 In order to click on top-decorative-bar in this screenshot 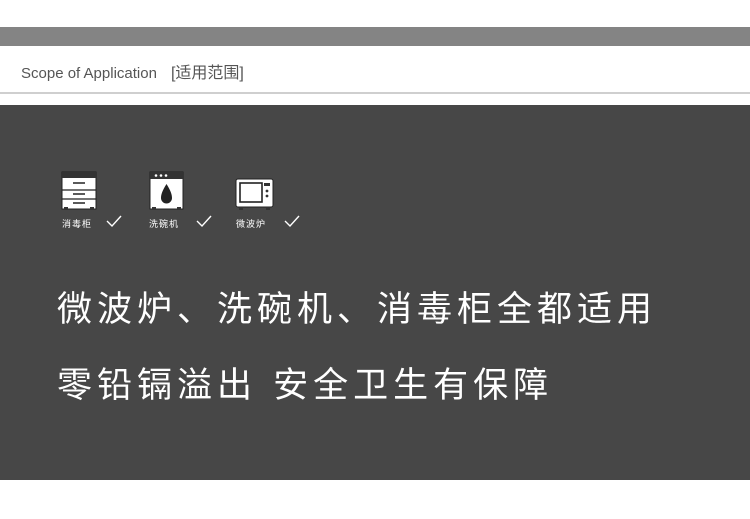, I will do `click(375, 36)`.